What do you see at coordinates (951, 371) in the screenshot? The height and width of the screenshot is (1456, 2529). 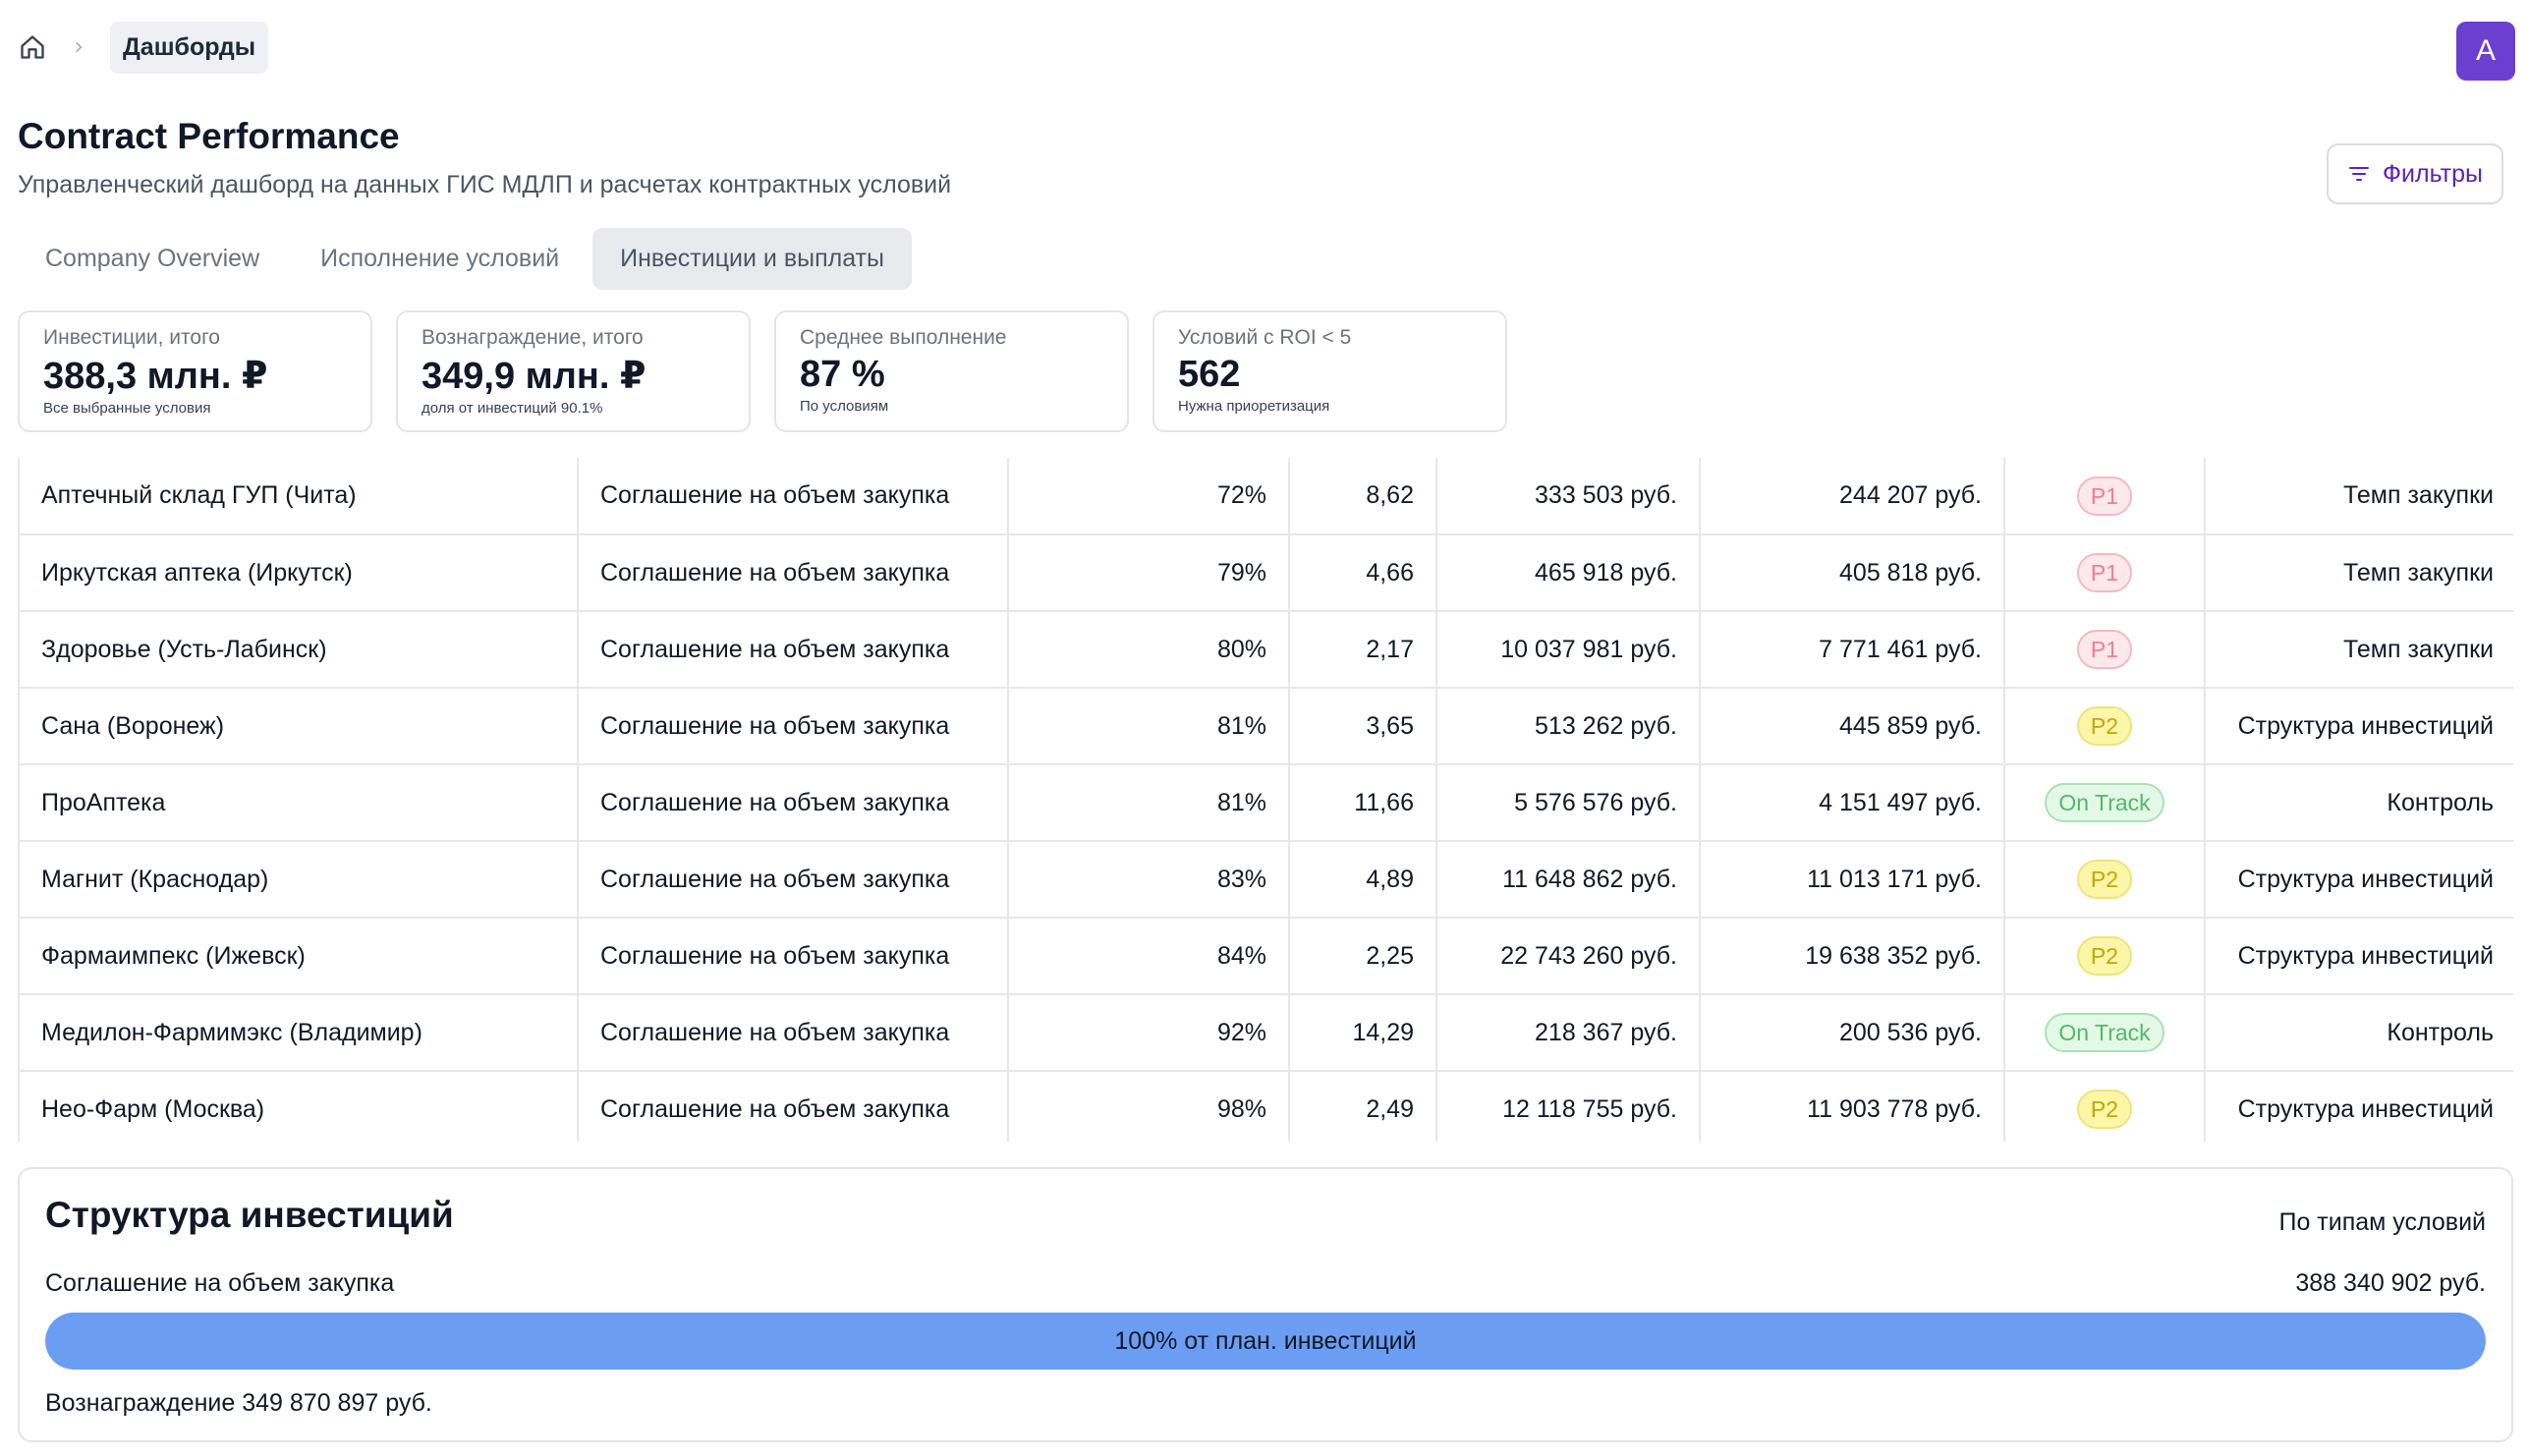 I see `kpi-card-completion: Среднее выполнение 87 % По условиям` at bounding box center [951, 371].